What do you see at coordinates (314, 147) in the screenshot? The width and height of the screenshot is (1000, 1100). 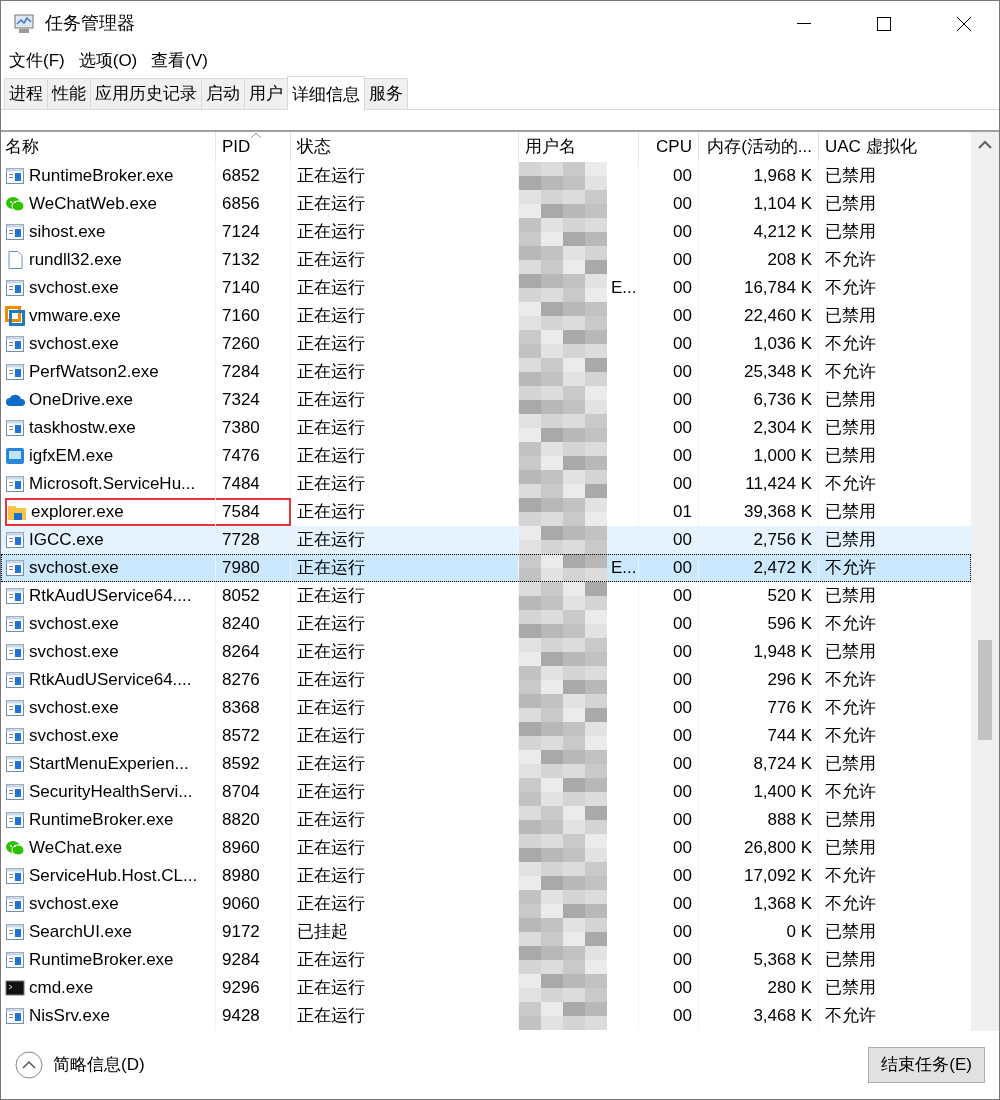 I see `column-header: 状态` at bounding box center [314, 147].